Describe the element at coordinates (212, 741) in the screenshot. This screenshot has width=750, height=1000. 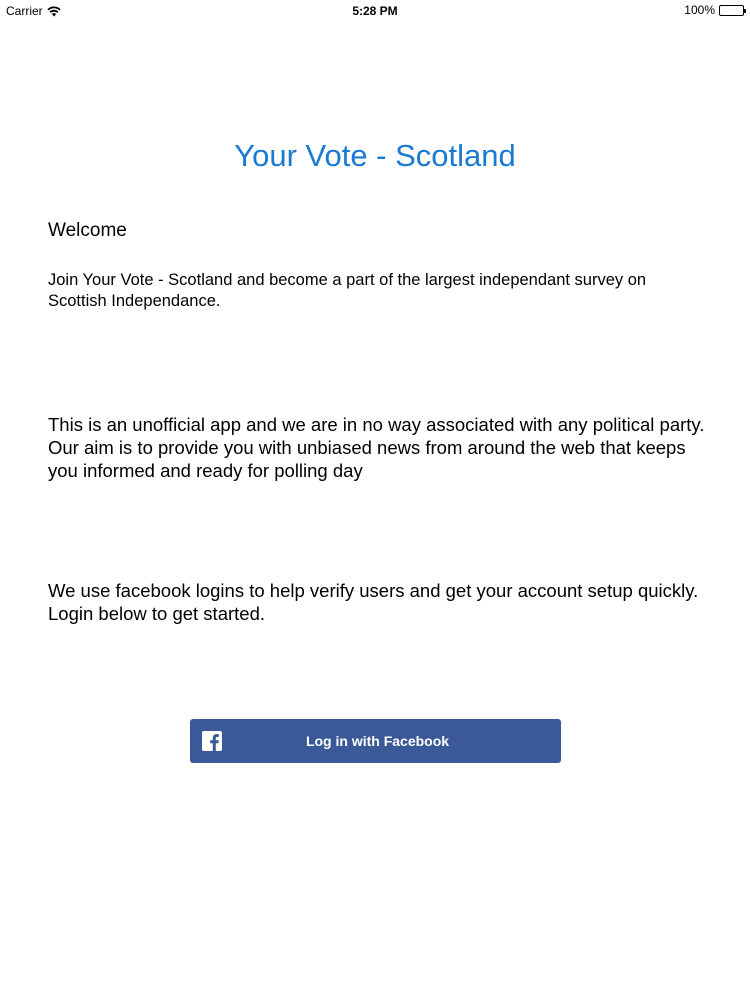
I see `facebook-logo-icon` at that location.